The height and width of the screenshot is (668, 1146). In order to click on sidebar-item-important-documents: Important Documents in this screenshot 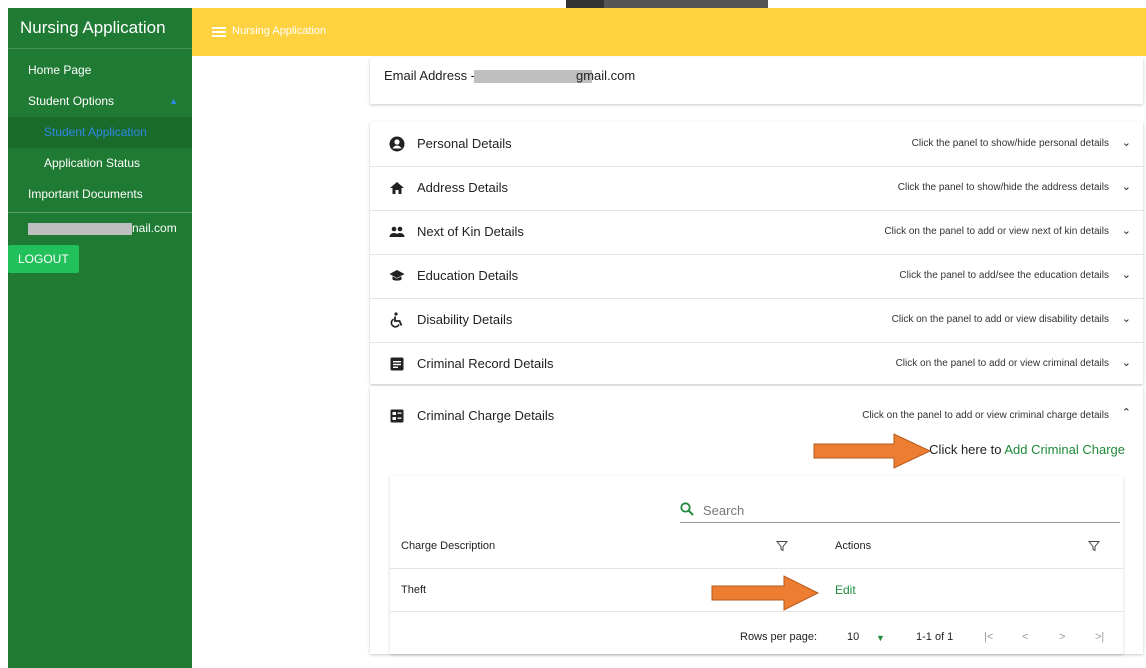, I will do `click(100, 194)`.